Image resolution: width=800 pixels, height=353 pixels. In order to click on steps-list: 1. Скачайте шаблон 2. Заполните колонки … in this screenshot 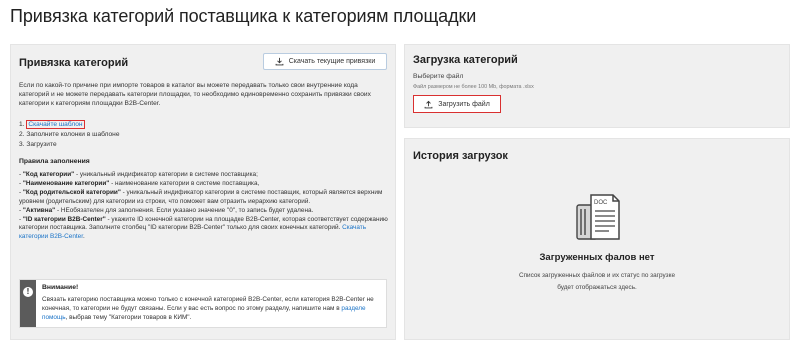, I will do `click(69, 135)`.